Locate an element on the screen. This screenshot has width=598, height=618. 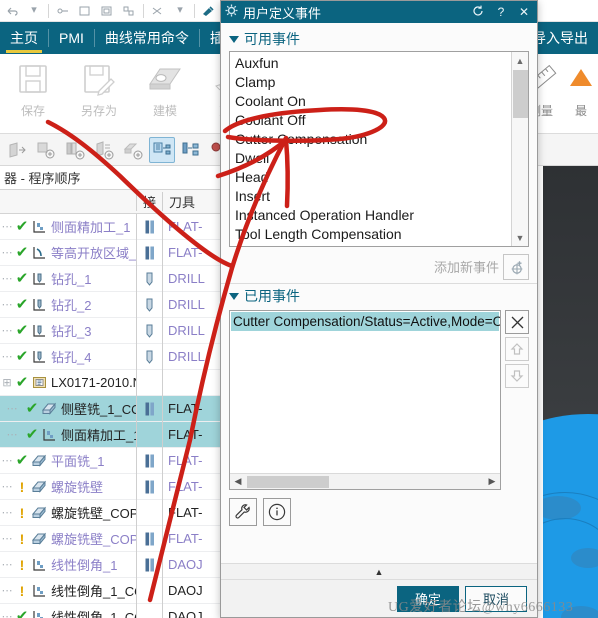
analysis-button: 最 is located at coordinates (581, 92).